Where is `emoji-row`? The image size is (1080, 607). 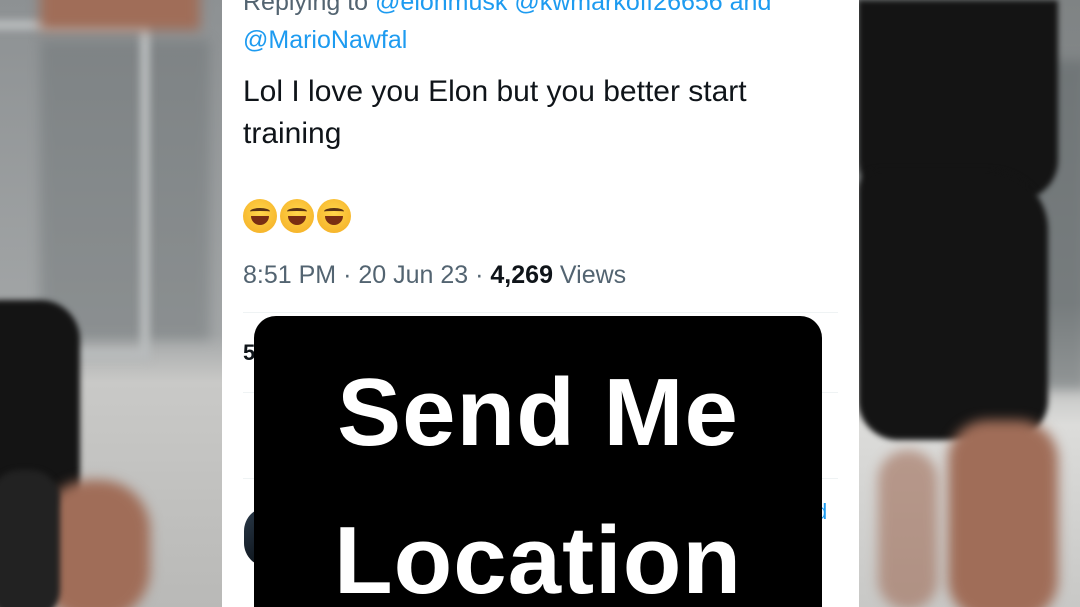 emoji-row is located at coordinates (298, 215).